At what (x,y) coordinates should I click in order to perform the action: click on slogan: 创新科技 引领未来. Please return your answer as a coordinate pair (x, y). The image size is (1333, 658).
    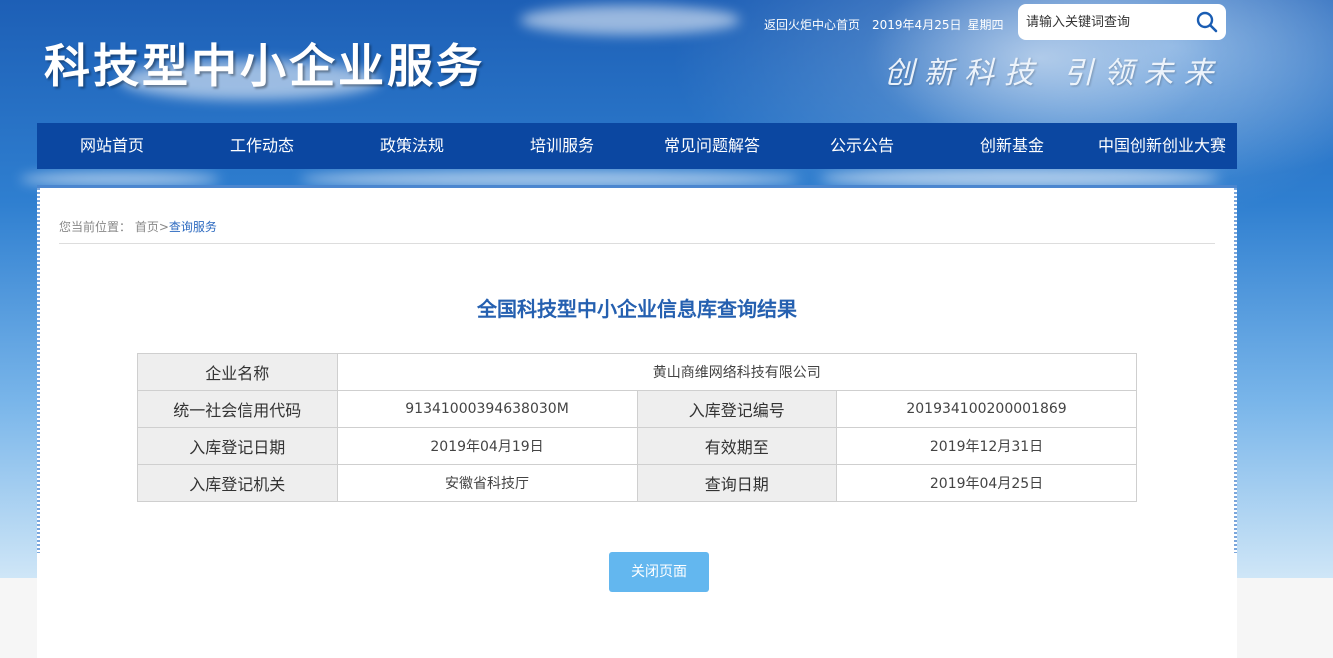
    Looking at the image, I should click on (1054, 73).